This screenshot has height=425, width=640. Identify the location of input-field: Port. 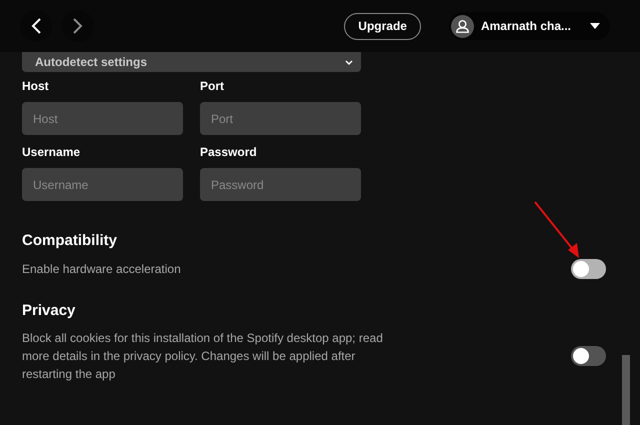
(280, 118).